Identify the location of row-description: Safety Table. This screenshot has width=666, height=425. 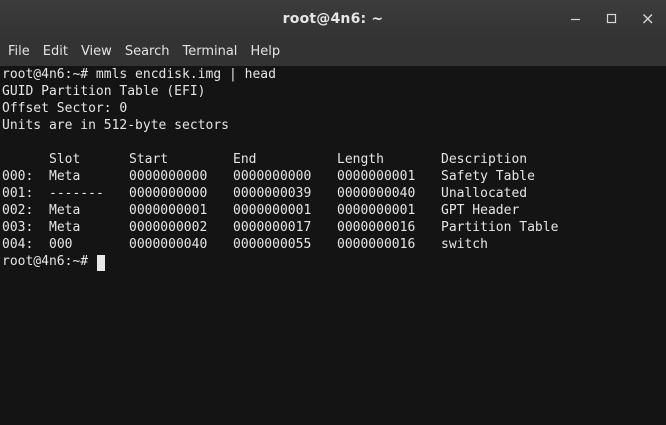
(488, 176).